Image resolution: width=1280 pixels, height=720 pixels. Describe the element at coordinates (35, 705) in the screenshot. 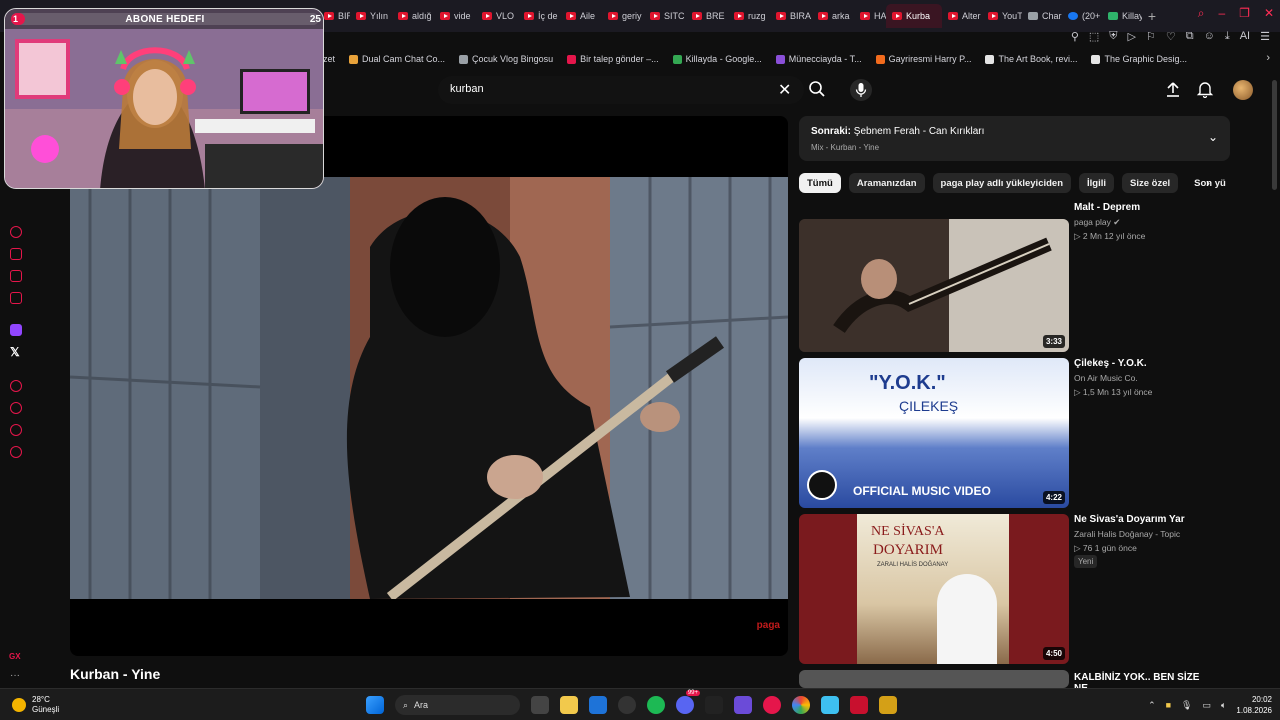

I see `weather-widget: 28°C Güneşli` at that location.